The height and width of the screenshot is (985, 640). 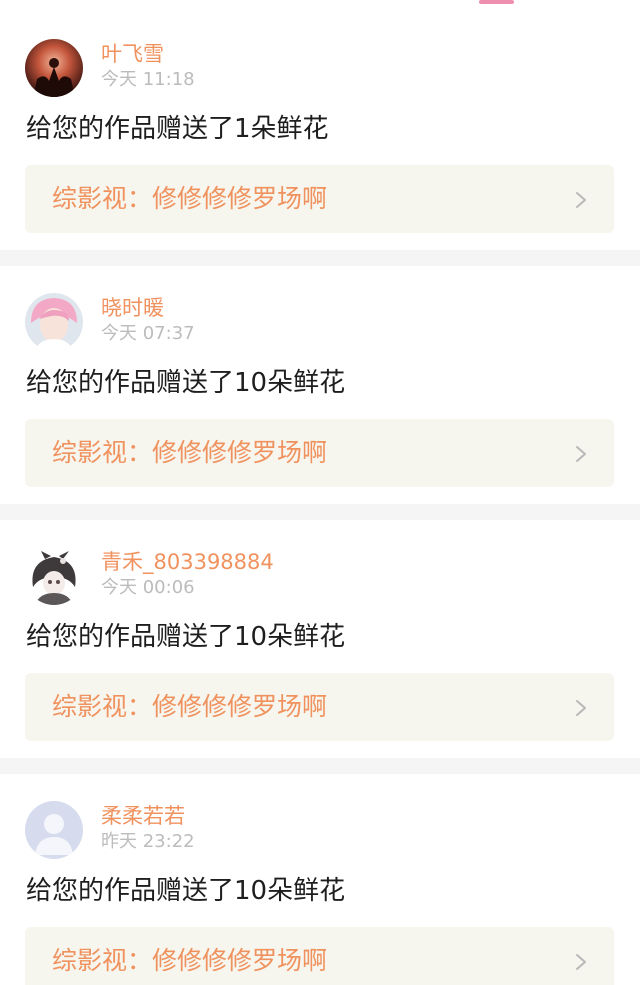 I want to click on timestamp: 今天 07:37, so click(x=148, y=333).